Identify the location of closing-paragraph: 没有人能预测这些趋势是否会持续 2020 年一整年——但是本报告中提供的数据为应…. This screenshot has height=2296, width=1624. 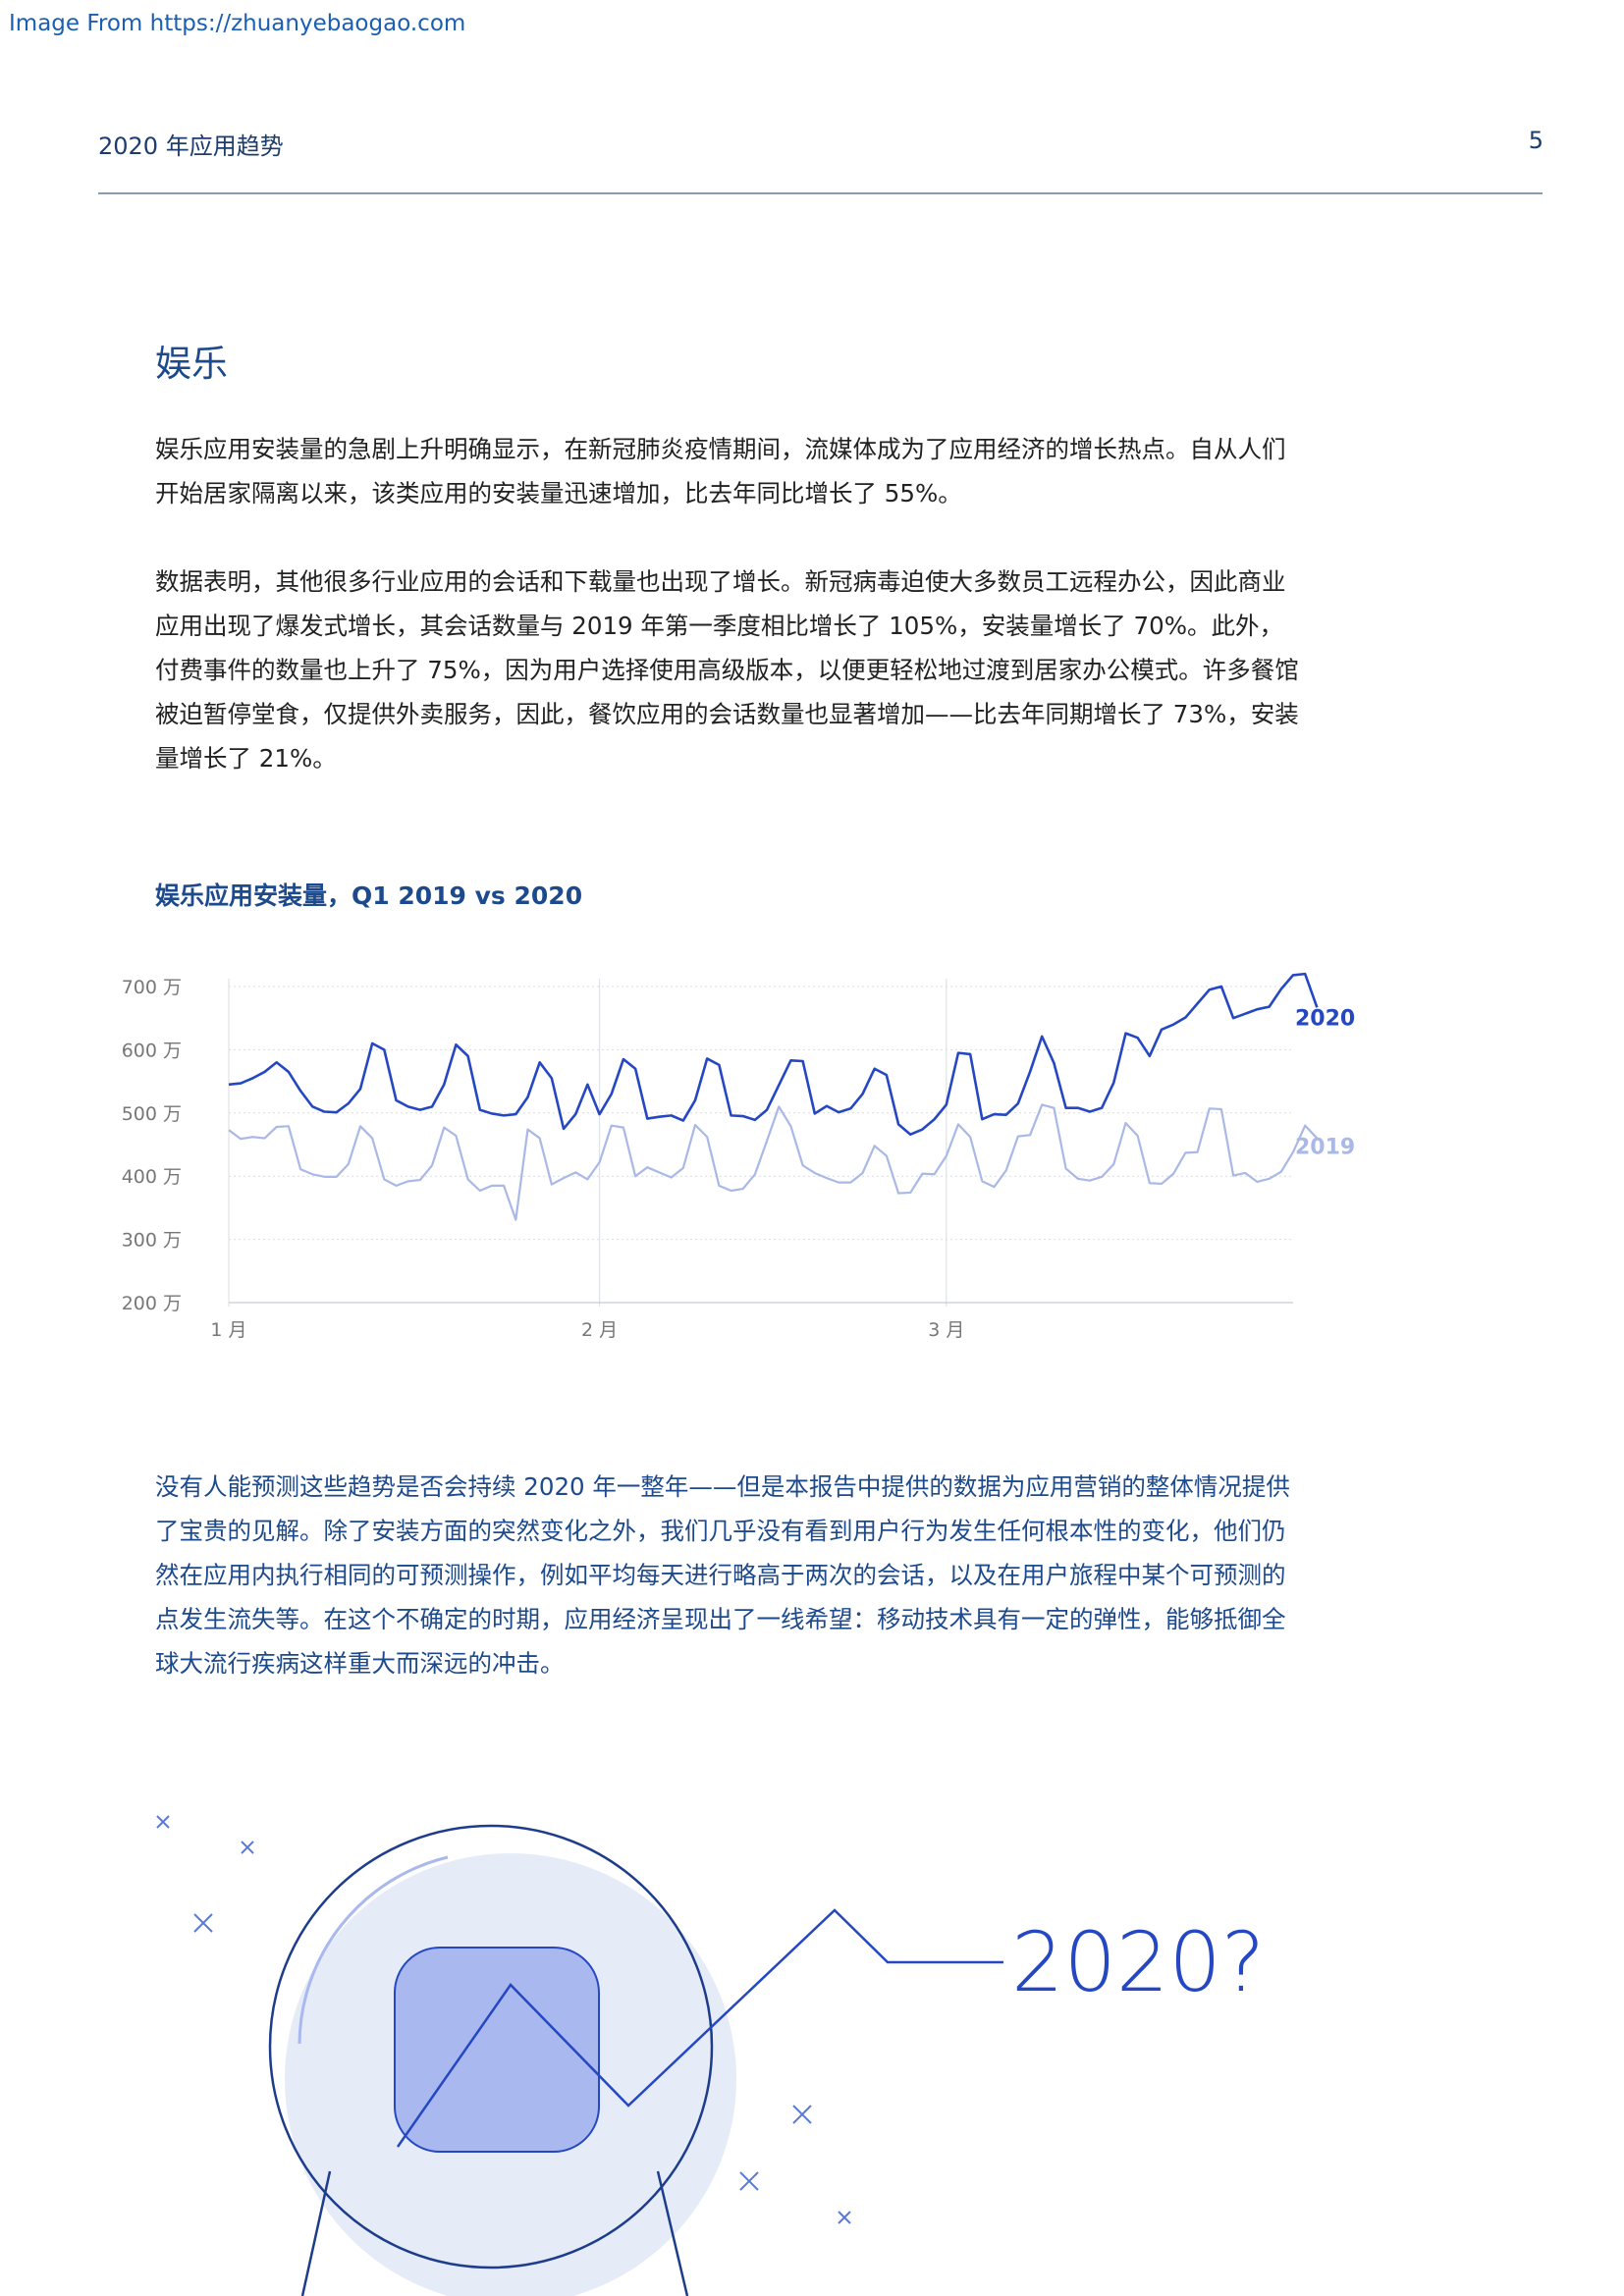
(722, 1575).